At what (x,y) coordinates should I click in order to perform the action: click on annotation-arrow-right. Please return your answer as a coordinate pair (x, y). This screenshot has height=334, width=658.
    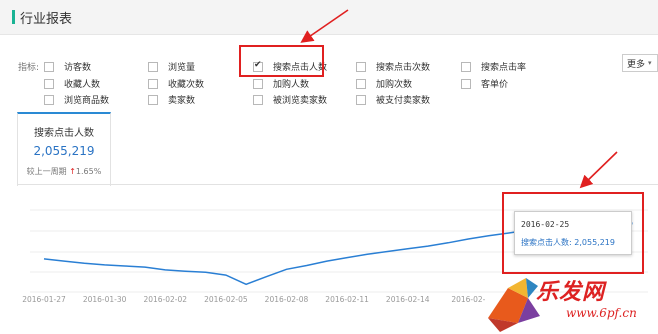
    Looking at the image, I should click on (598, 170).